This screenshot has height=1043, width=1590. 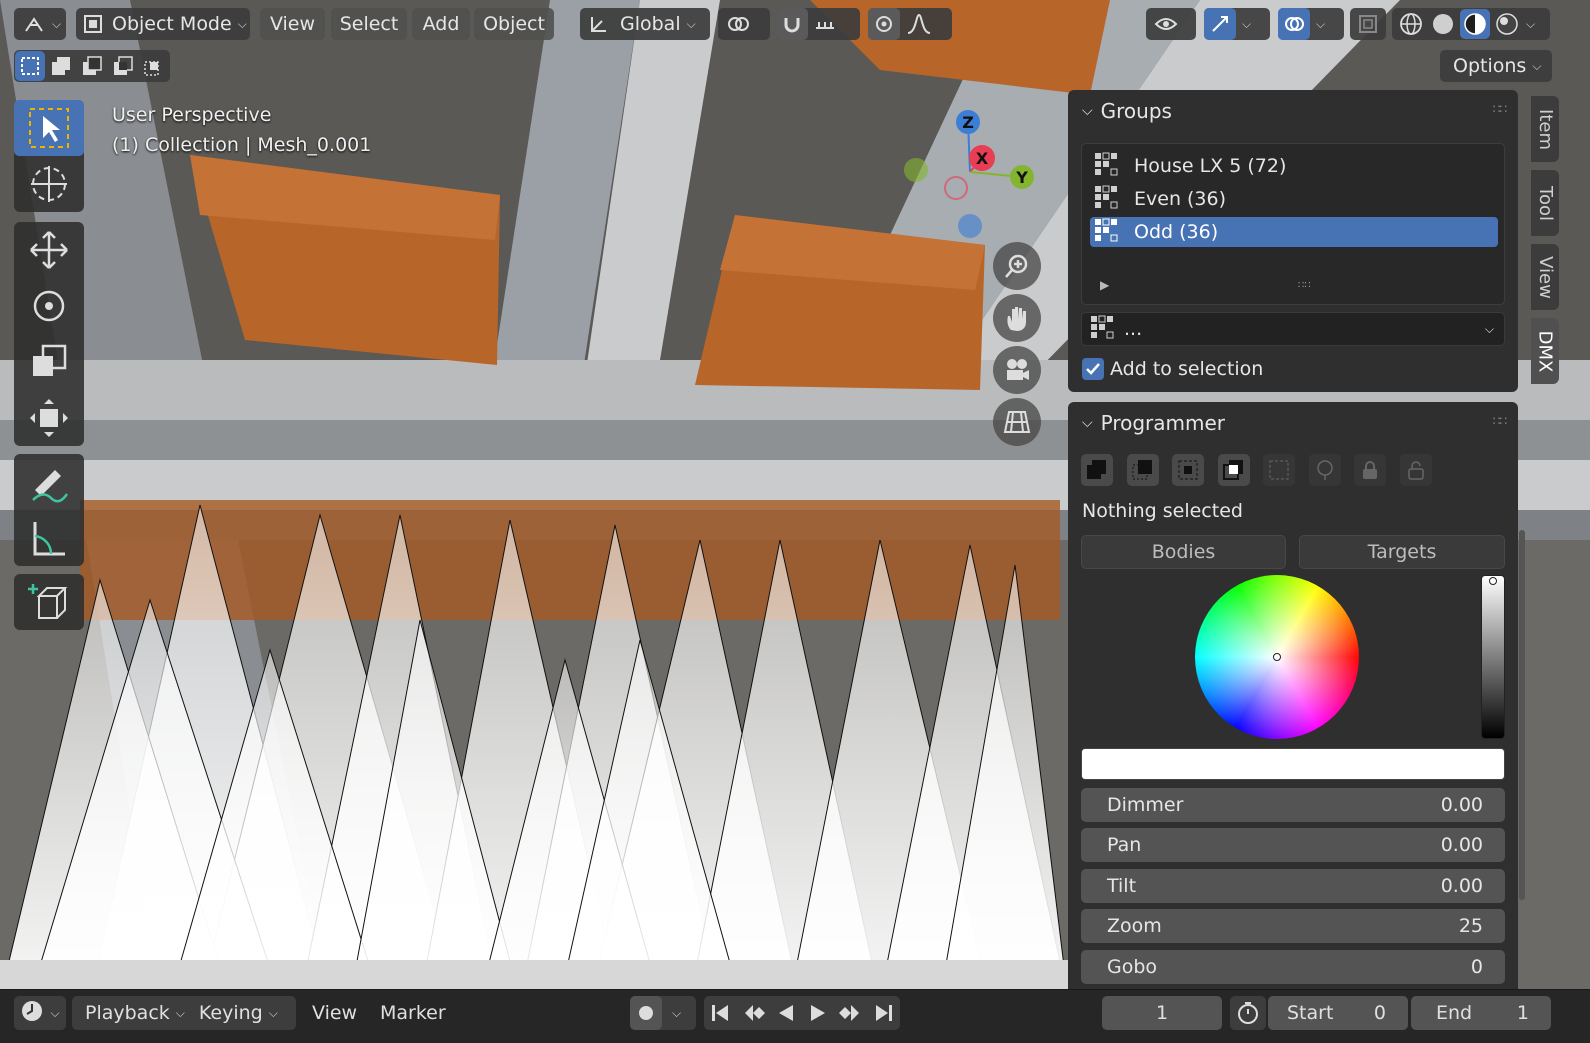 I want to click on locate-button, so click(x=1325, y=470).